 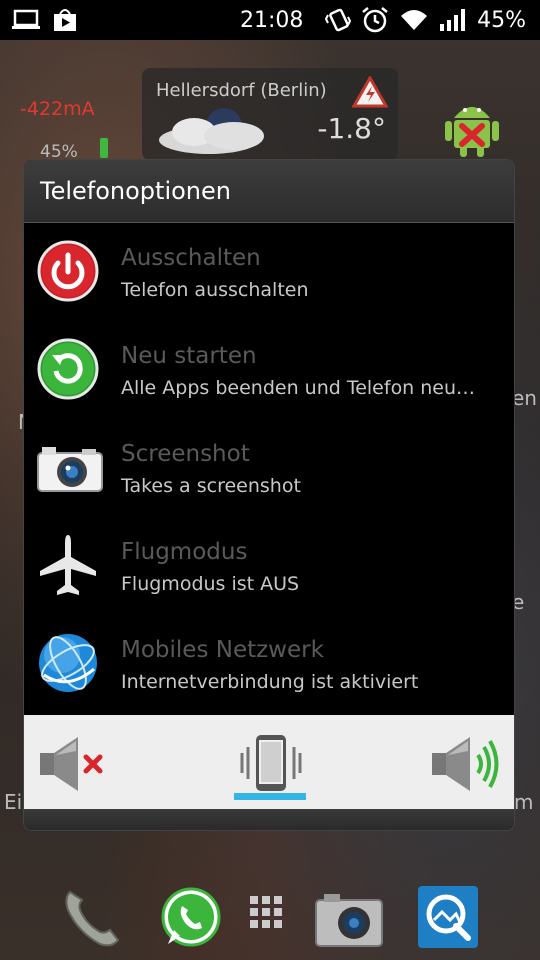 What do you see at coordinates (466, 766) in the screenshot?
I see `speaker-on-icon` at bounding box center [466, 766].